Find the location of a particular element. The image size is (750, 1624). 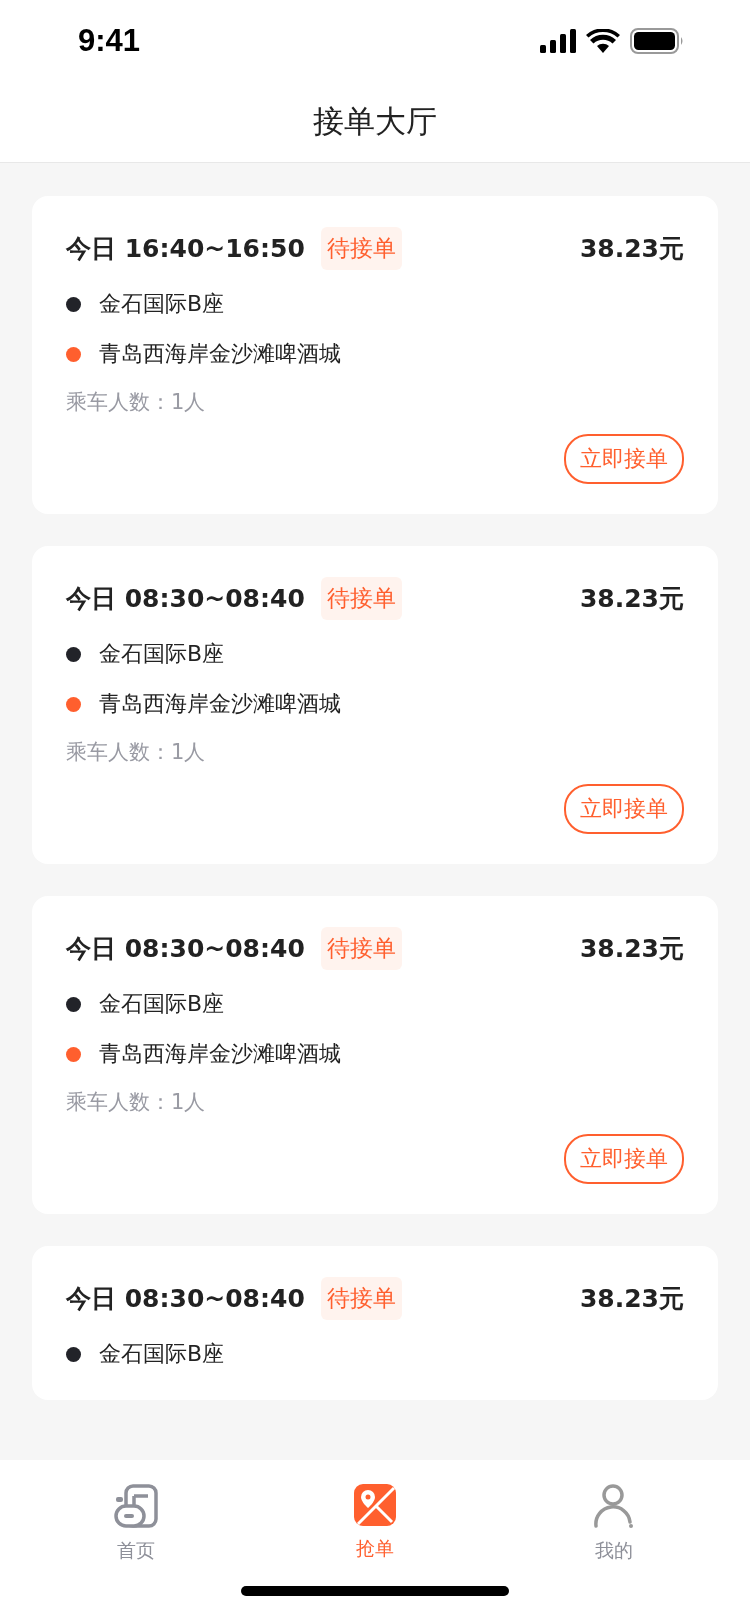

me-tab: 我的 is located at coordinates (614, 1524).